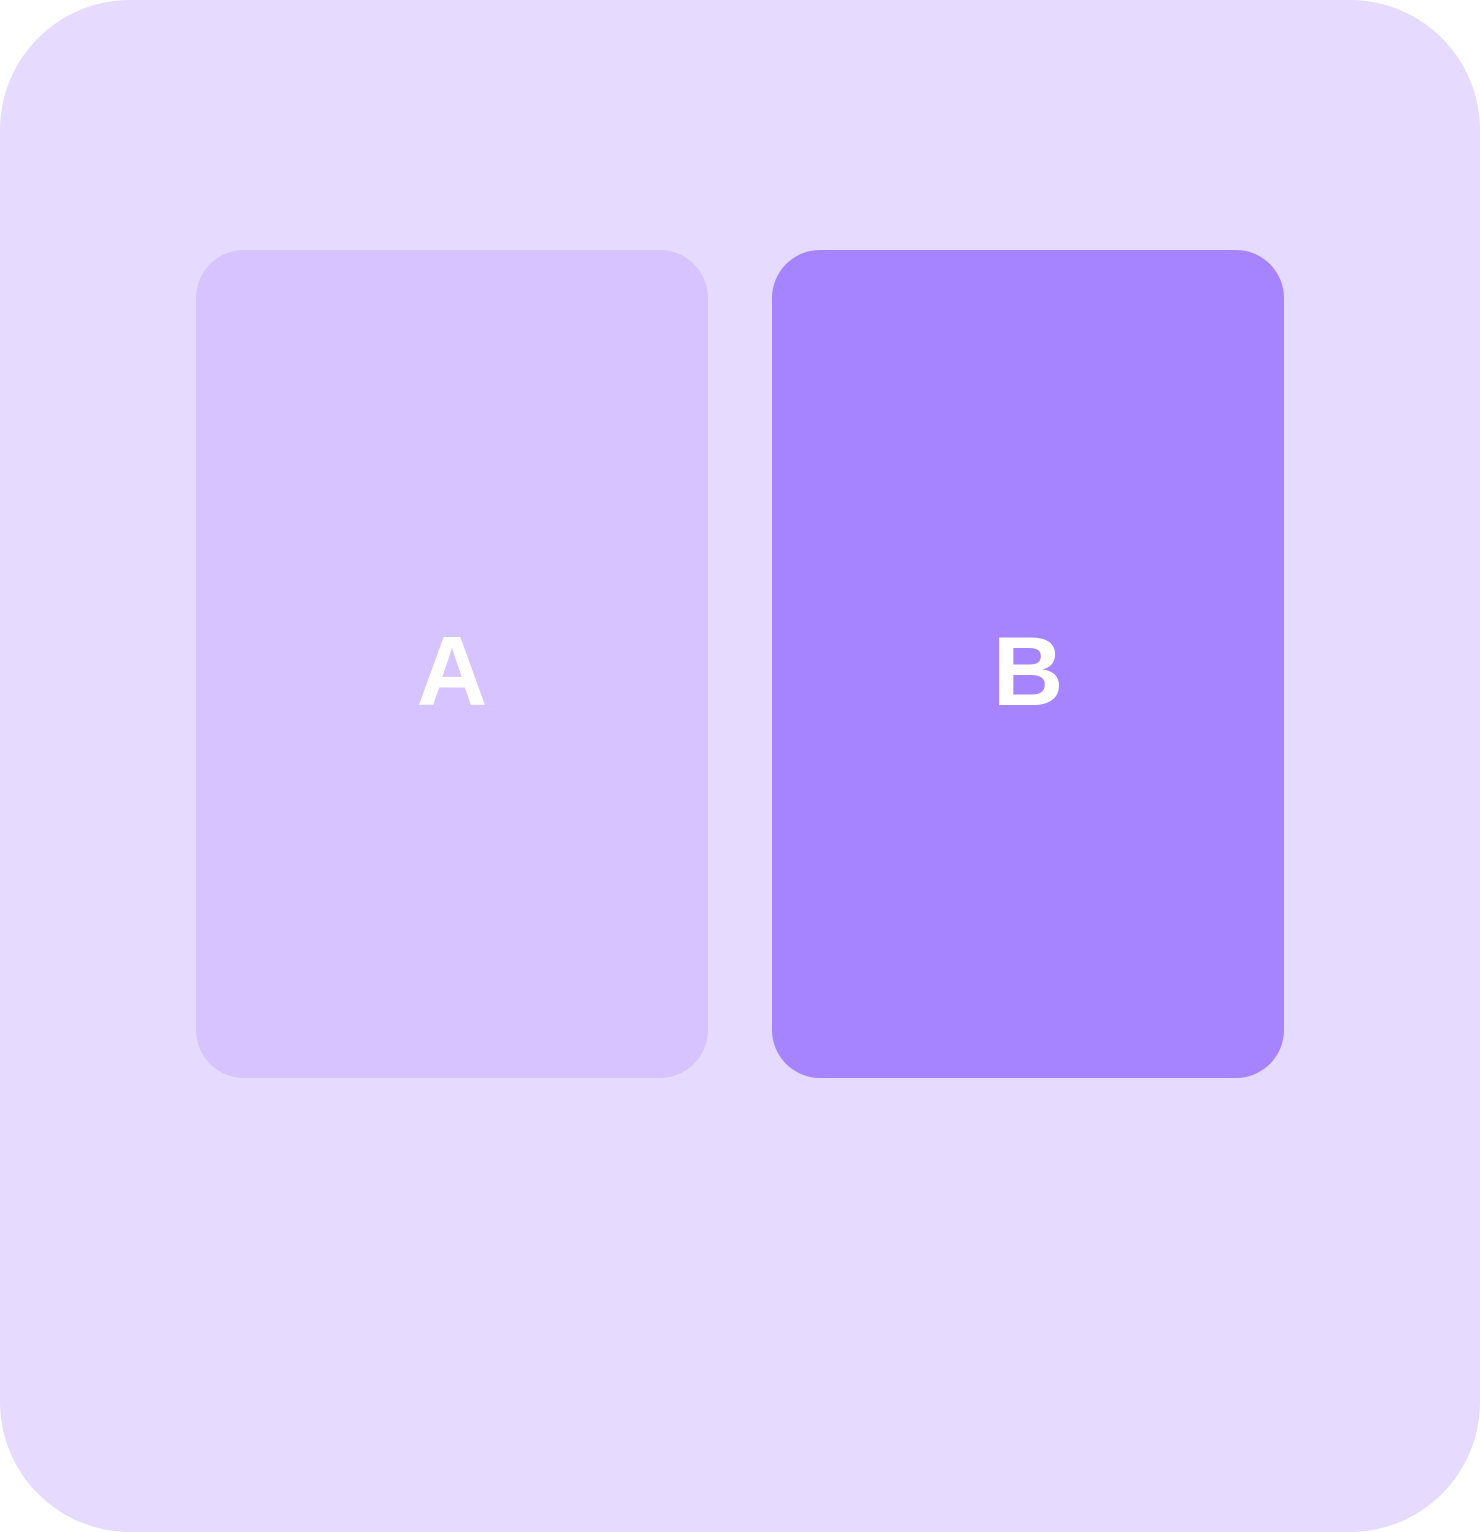  What do you see at coordinates (452, 671) in the screenshot?
I see `panel-a-label: A` at bounding box center [452, 671].